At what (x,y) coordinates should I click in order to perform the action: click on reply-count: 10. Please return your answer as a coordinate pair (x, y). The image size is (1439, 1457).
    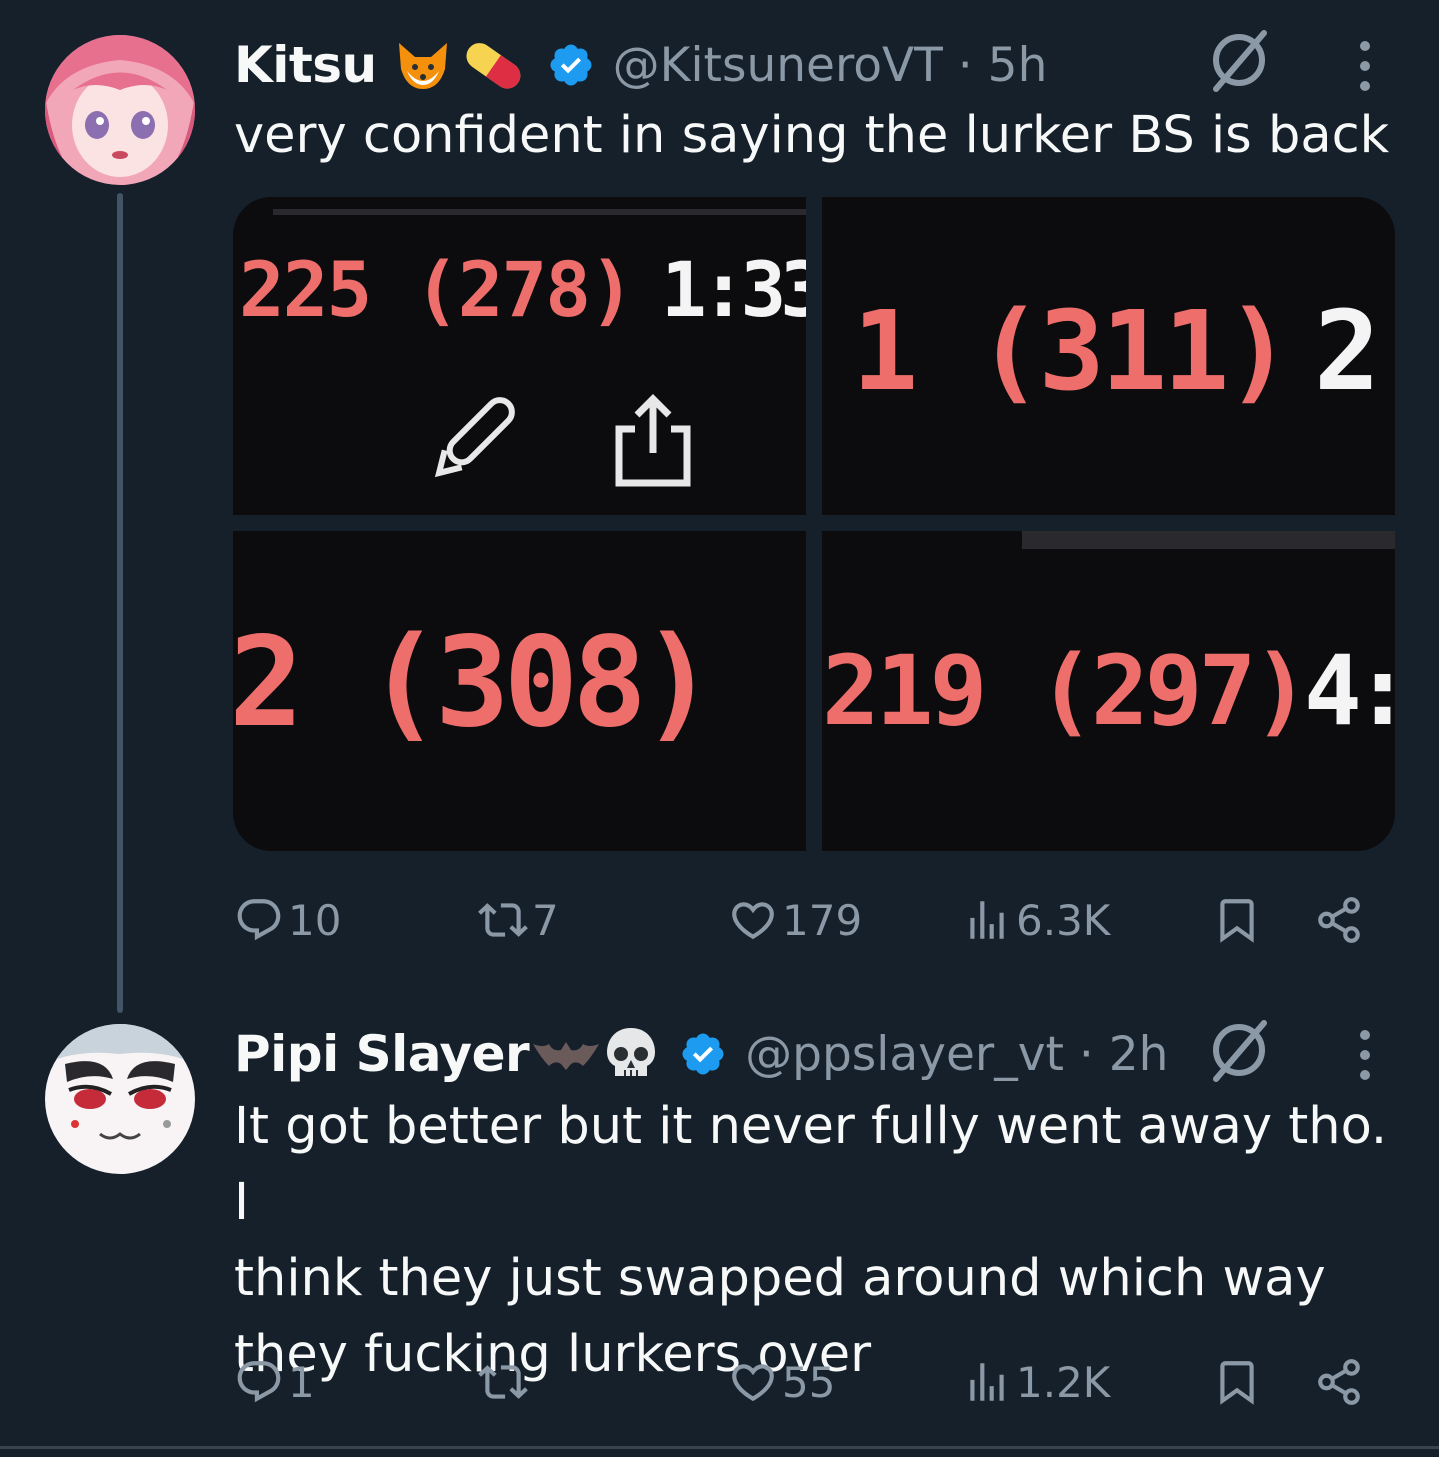
    Looking at the image, I should click on (315, 920).